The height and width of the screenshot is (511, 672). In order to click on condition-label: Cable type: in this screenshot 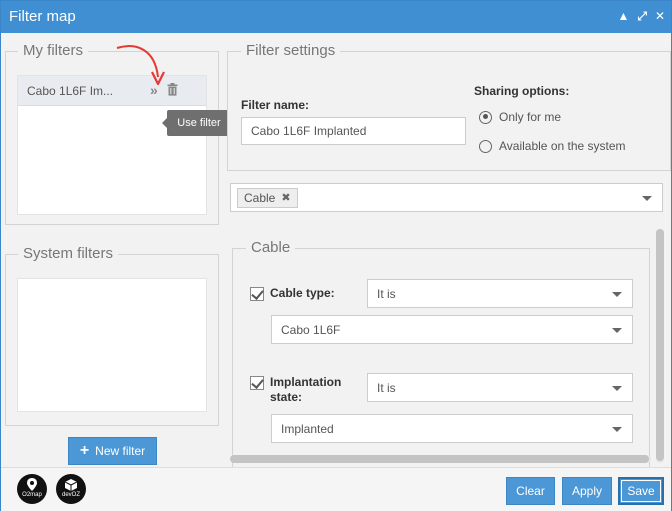, I will do `click(302, 293)`.